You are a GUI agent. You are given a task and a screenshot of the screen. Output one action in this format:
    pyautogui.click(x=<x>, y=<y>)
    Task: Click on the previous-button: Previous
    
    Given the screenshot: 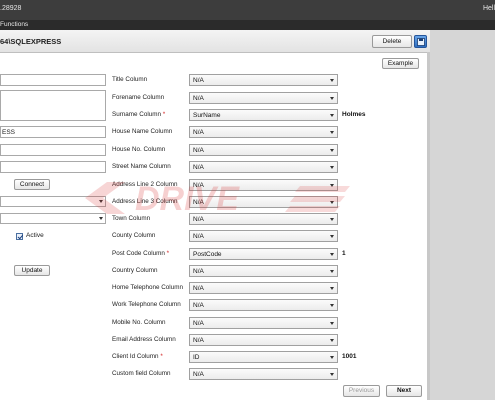 What is the action you would take?
    pyautogui.click(x=361, y=391)
    